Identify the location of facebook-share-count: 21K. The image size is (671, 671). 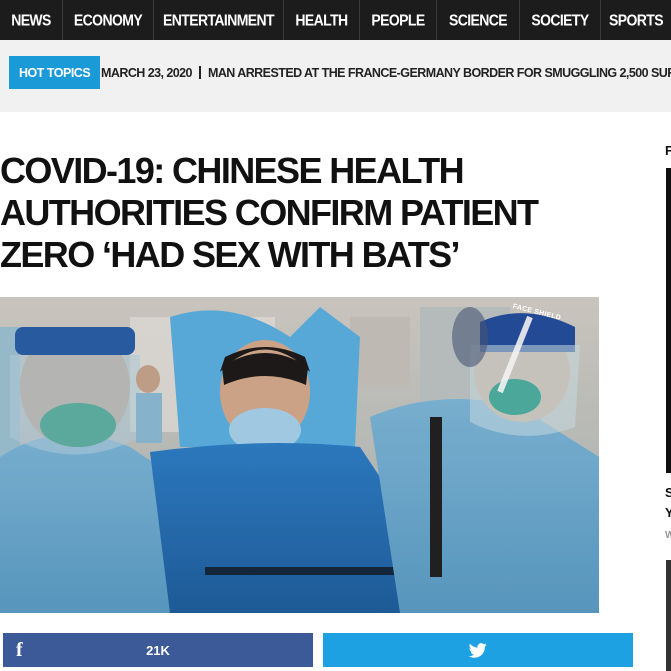
(158, 650).